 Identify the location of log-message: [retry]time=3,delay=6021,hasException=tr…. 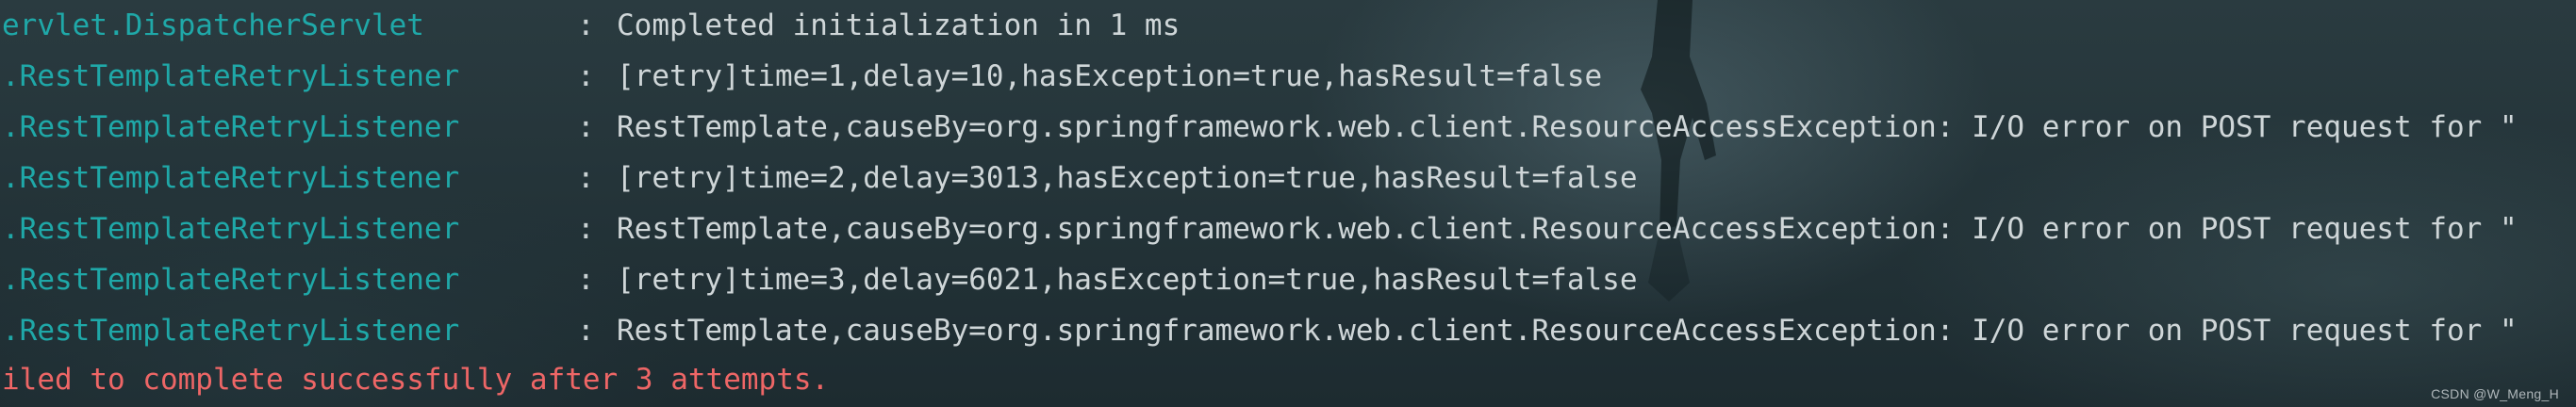
(1127, 280).